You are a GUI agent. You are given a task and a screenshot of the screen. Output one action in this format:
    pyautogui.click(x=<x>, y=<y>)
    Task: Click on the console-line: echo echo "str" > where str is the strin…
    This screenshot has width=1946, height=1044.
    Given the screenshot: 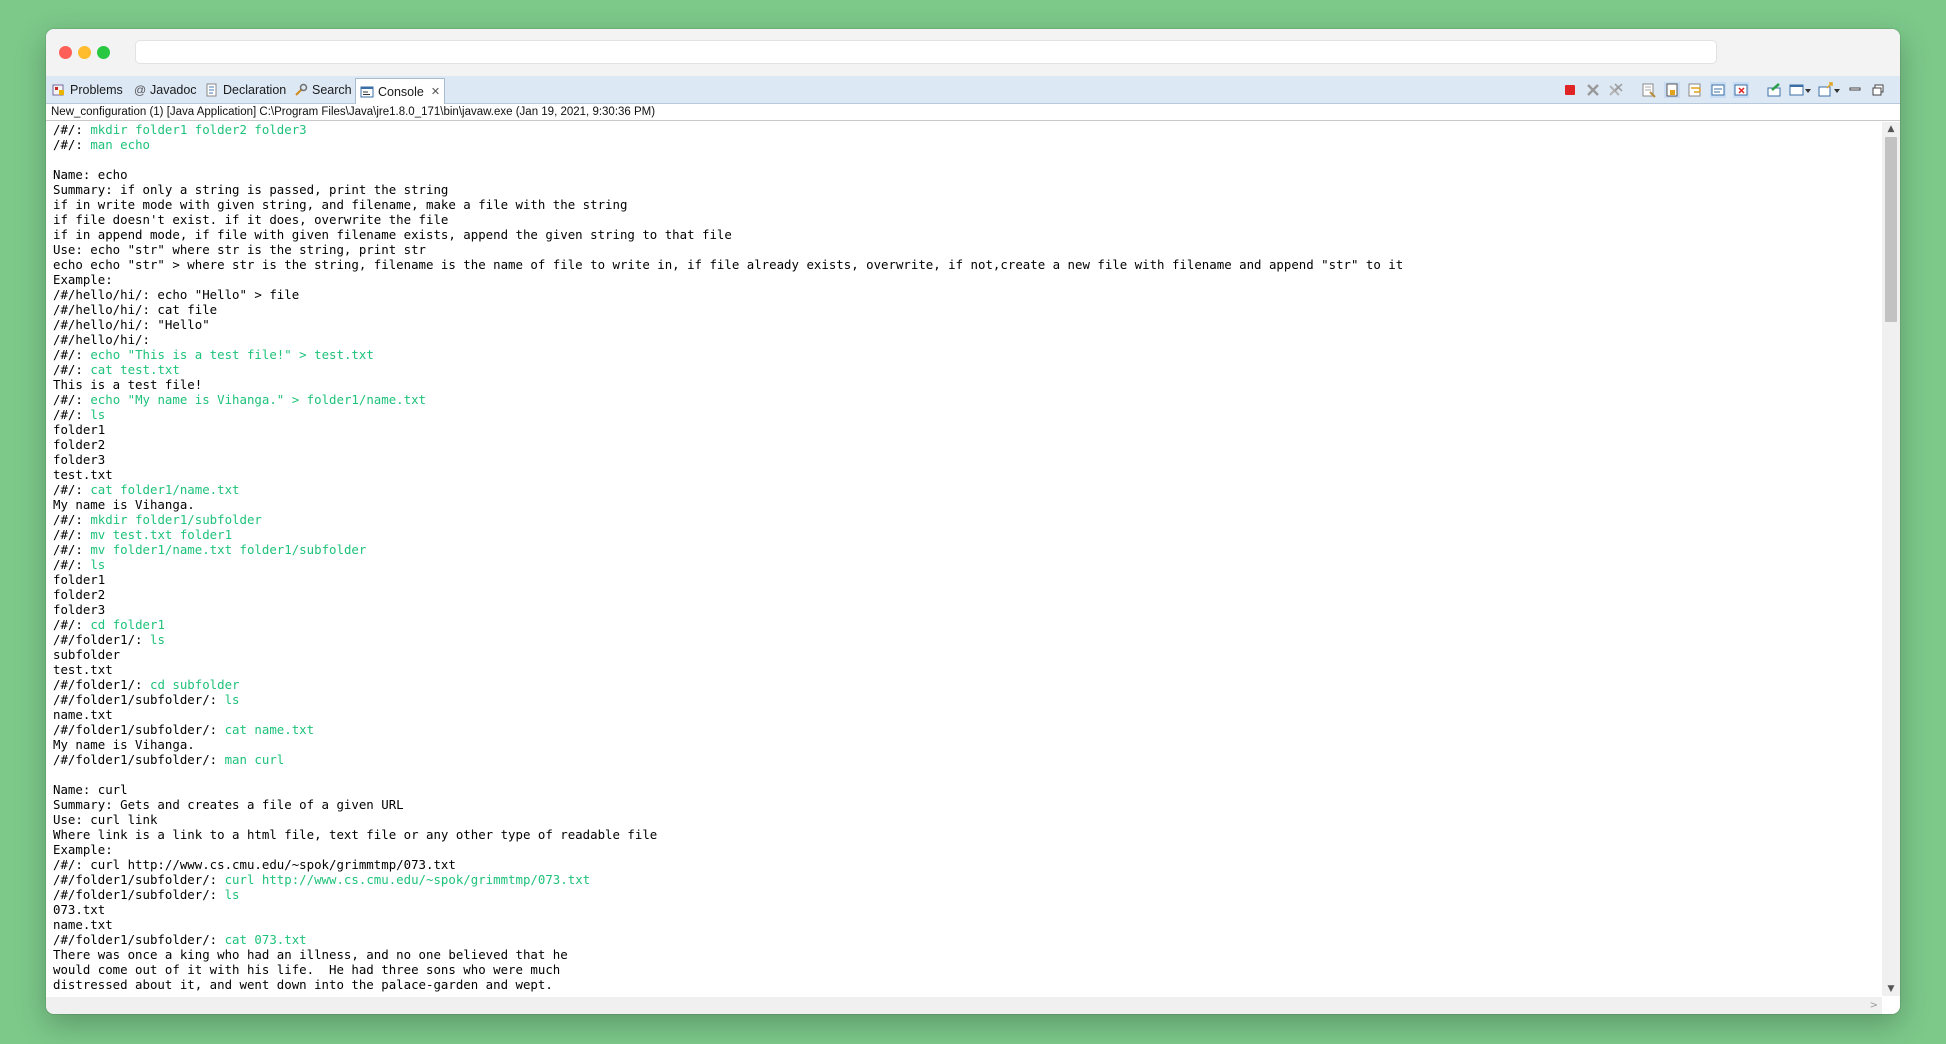 What is the action you would take?
    pyautogui.click(x=728, y=264)
    